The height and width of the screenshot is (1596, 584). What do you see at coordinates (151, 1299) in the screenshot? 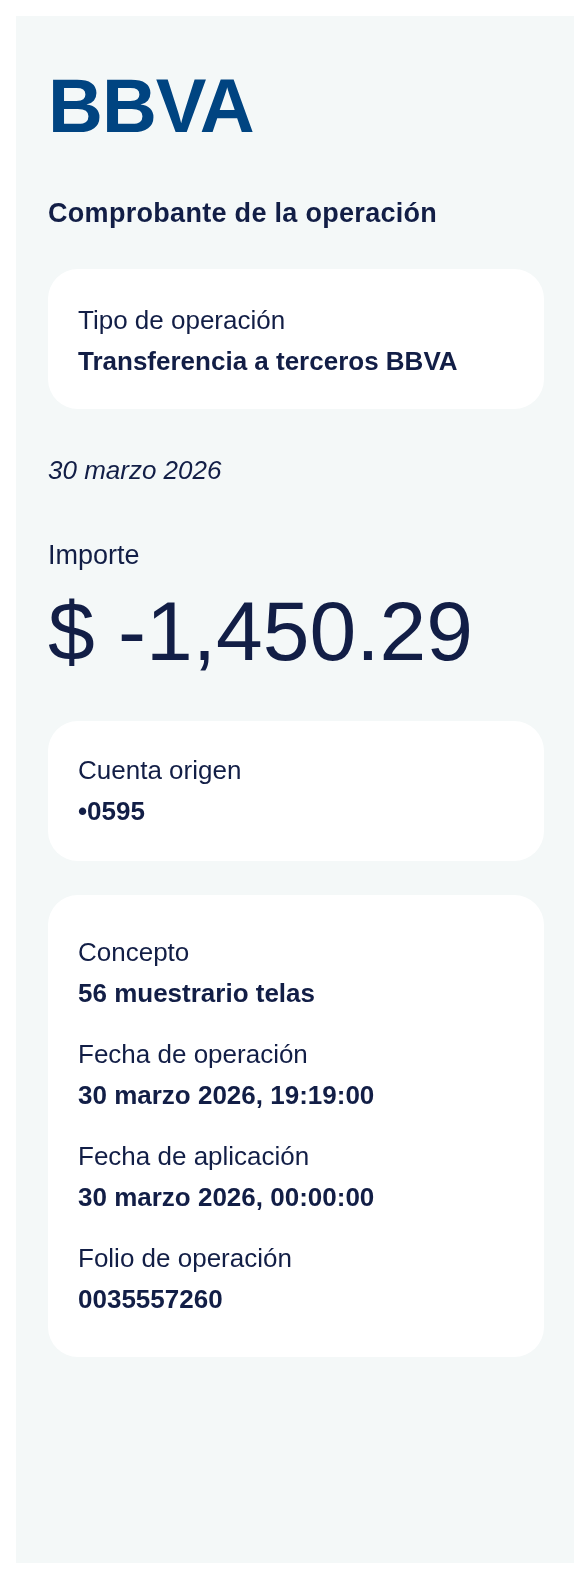
I see `field-value: 0035557260` at bounding box center [151, 1299].